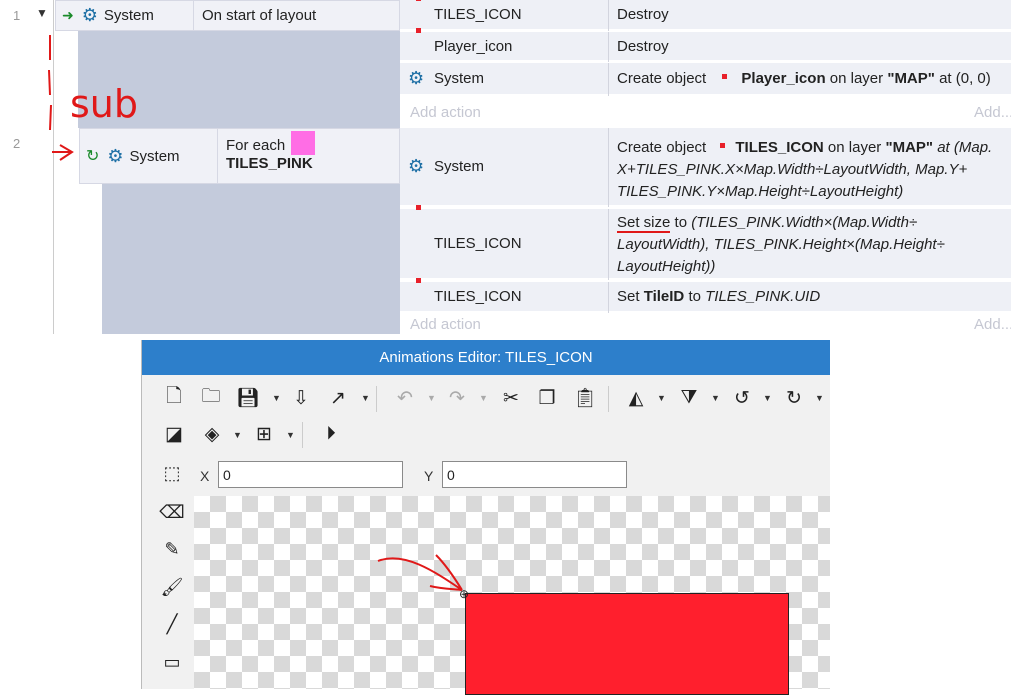 Image resolution: width=1011 pixels, height=695 pixels. I want to click on sub-annotation: sub, so click(104, 104).